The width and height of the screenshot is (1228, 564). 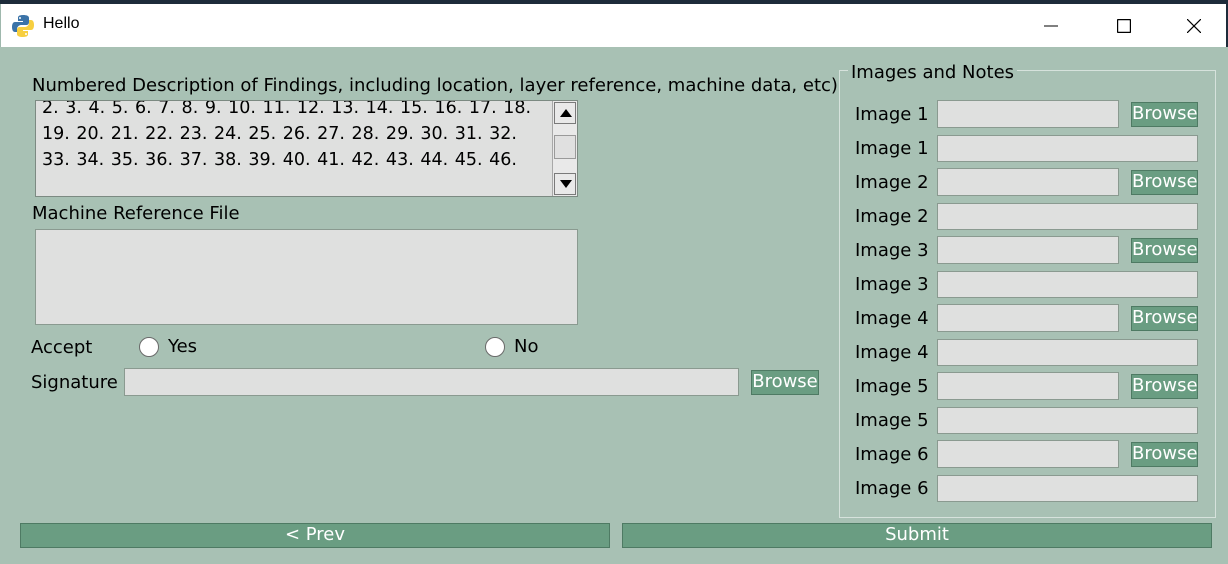 What do you see at coordinates (892, 318) in the screenshot?
I see `image-4-label: Image 4` at bounding box center [892, 318].